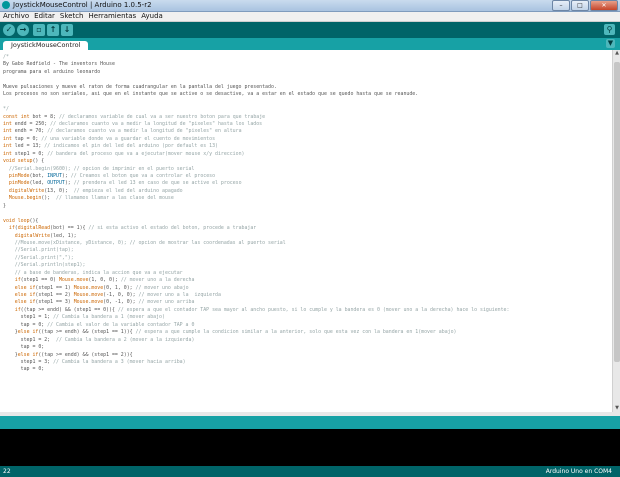 The width and height of the screenshot is (620, 477). What do you see at coordinates (23, 30) in the screenshot?
I see `upload-icon: →` at bounding box center [23, 30].